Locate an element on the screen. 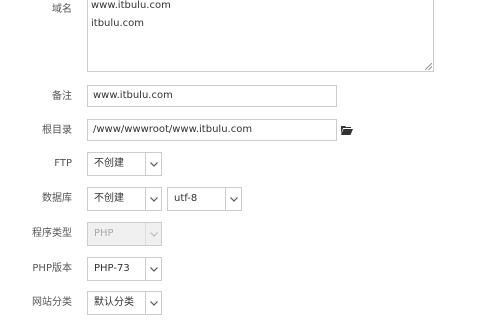 Image resolution: width=480 pixels, height=320 pixels. ftp-label: FTP is located at coordinates (63, 163).